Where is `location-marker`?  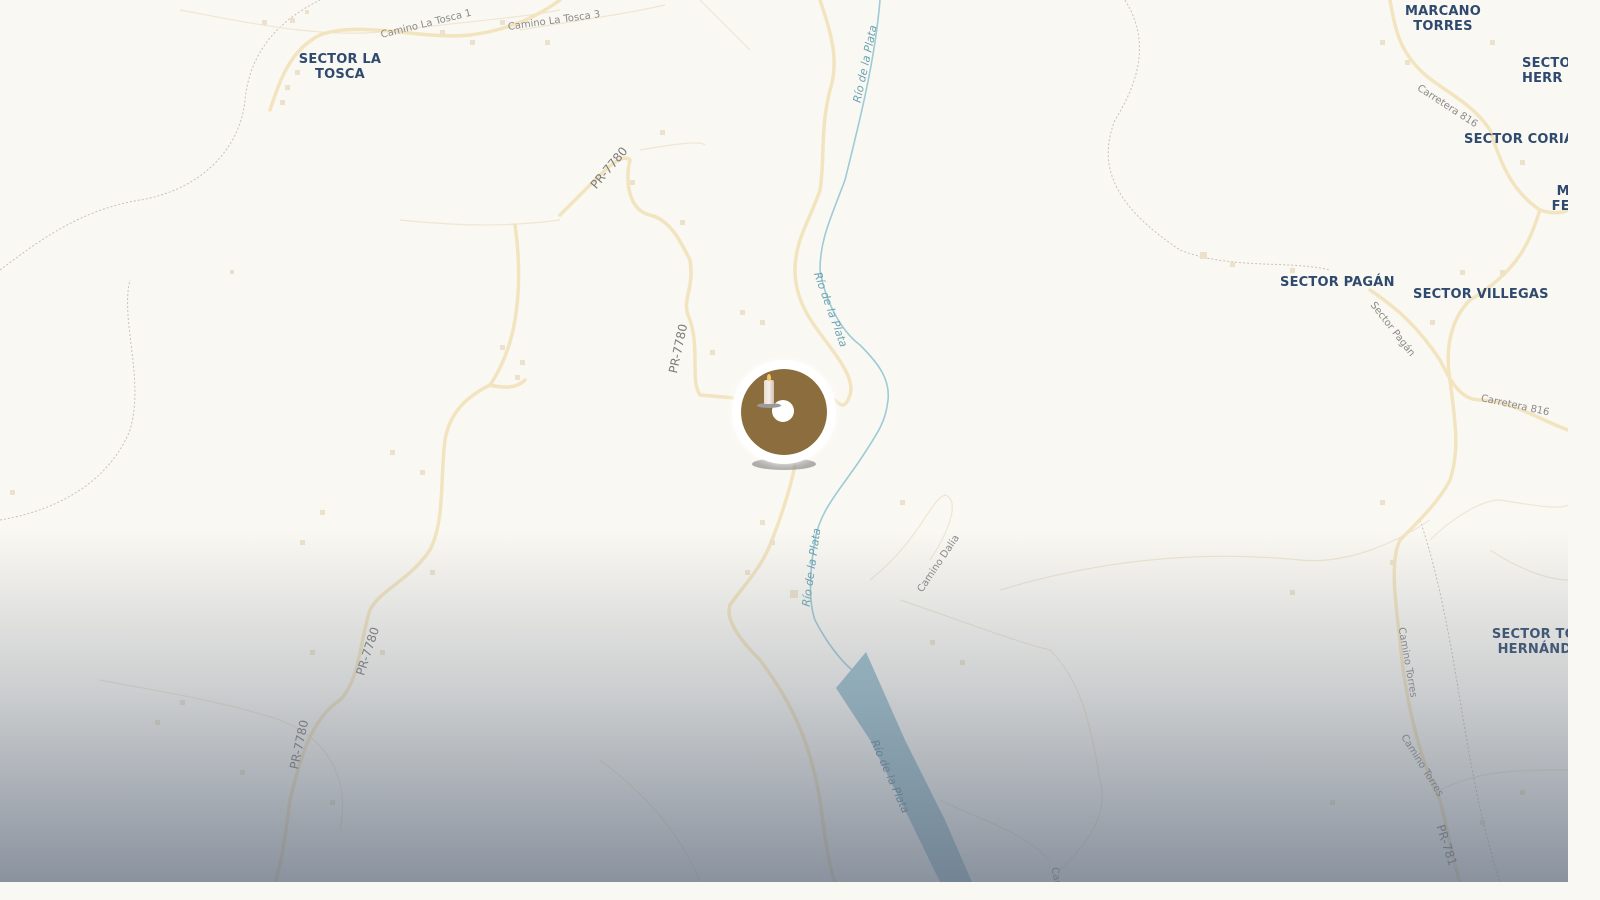 location-marker is located at coordinates (784, 412).